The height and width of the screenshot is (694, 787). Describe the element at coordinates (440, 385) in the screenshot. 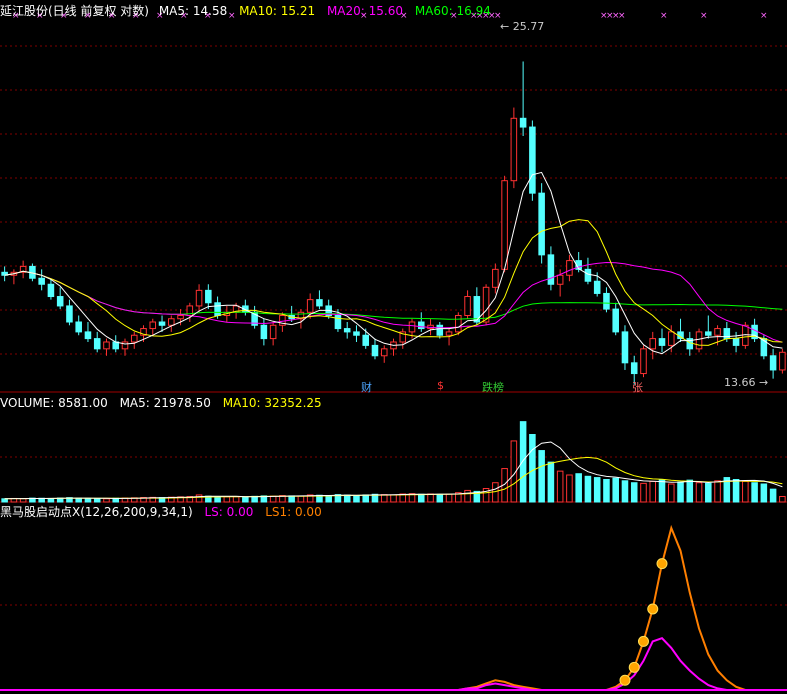

I see `event-marker-dollar: $` at that location.